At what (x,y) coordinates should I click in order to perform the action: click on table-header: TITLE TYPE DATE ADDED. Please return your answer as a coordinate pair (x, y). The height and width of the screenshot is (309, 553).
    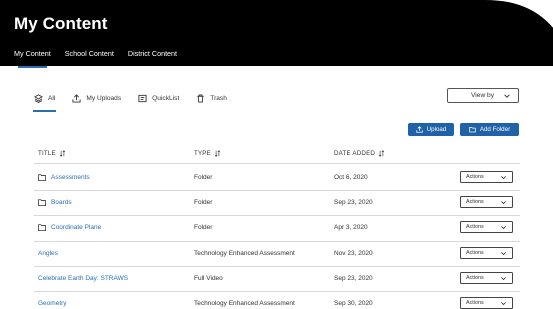
    Looking at the image, I should click on (279, 155).